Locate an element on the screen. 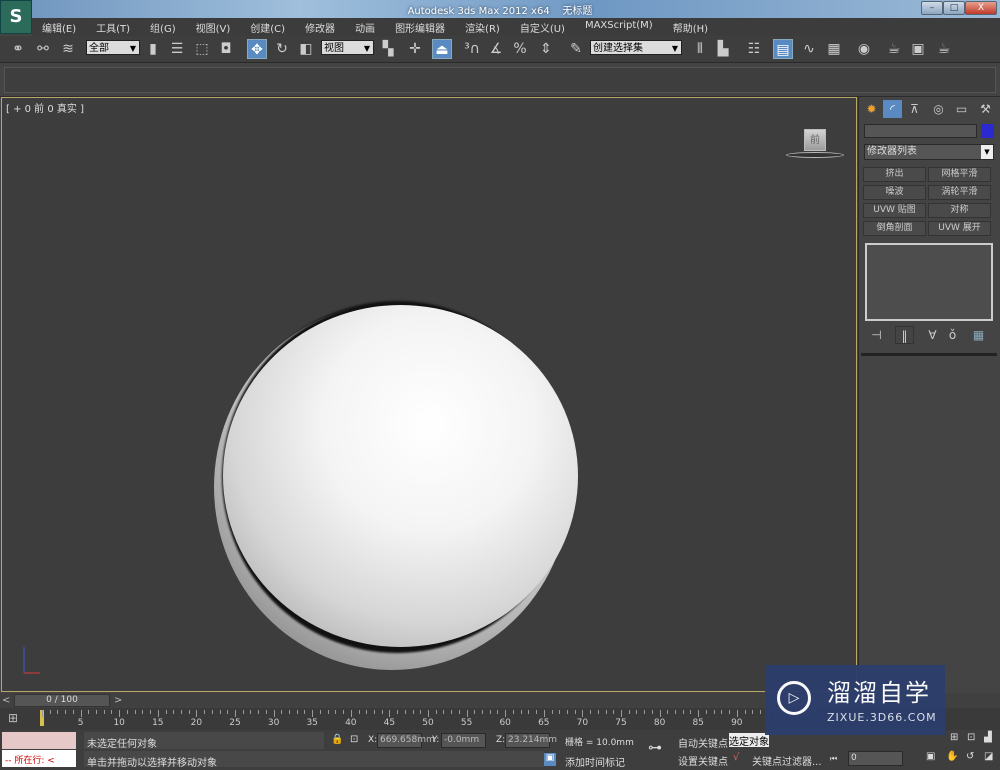  select-manipulate-icon: ✛ is located at coordinates (415, 49).